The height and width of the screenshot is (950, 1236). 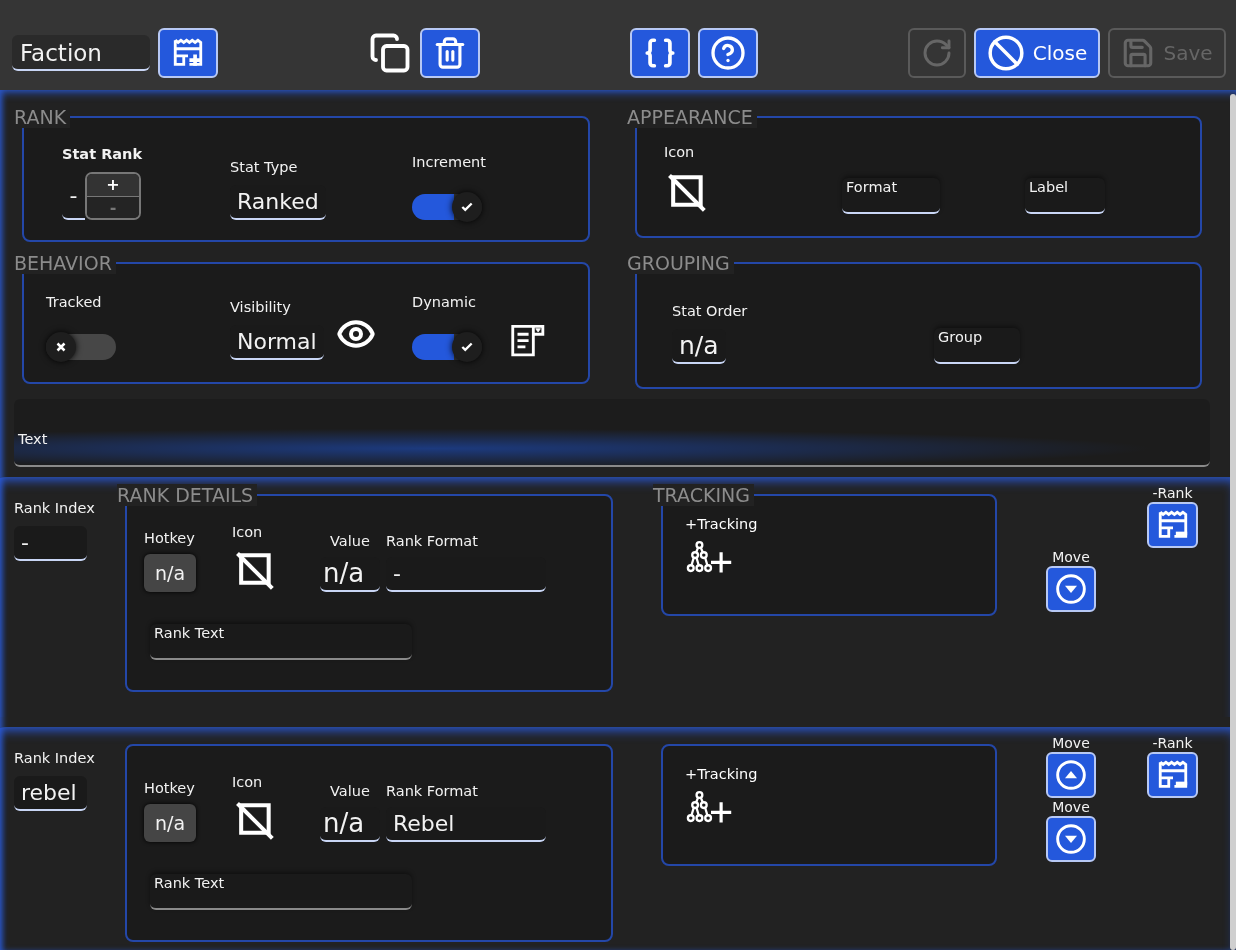 What do you see at coordinates (81, 53) in the screenshot?
I see `title-field: Faction` at bounding box center [81, 53].